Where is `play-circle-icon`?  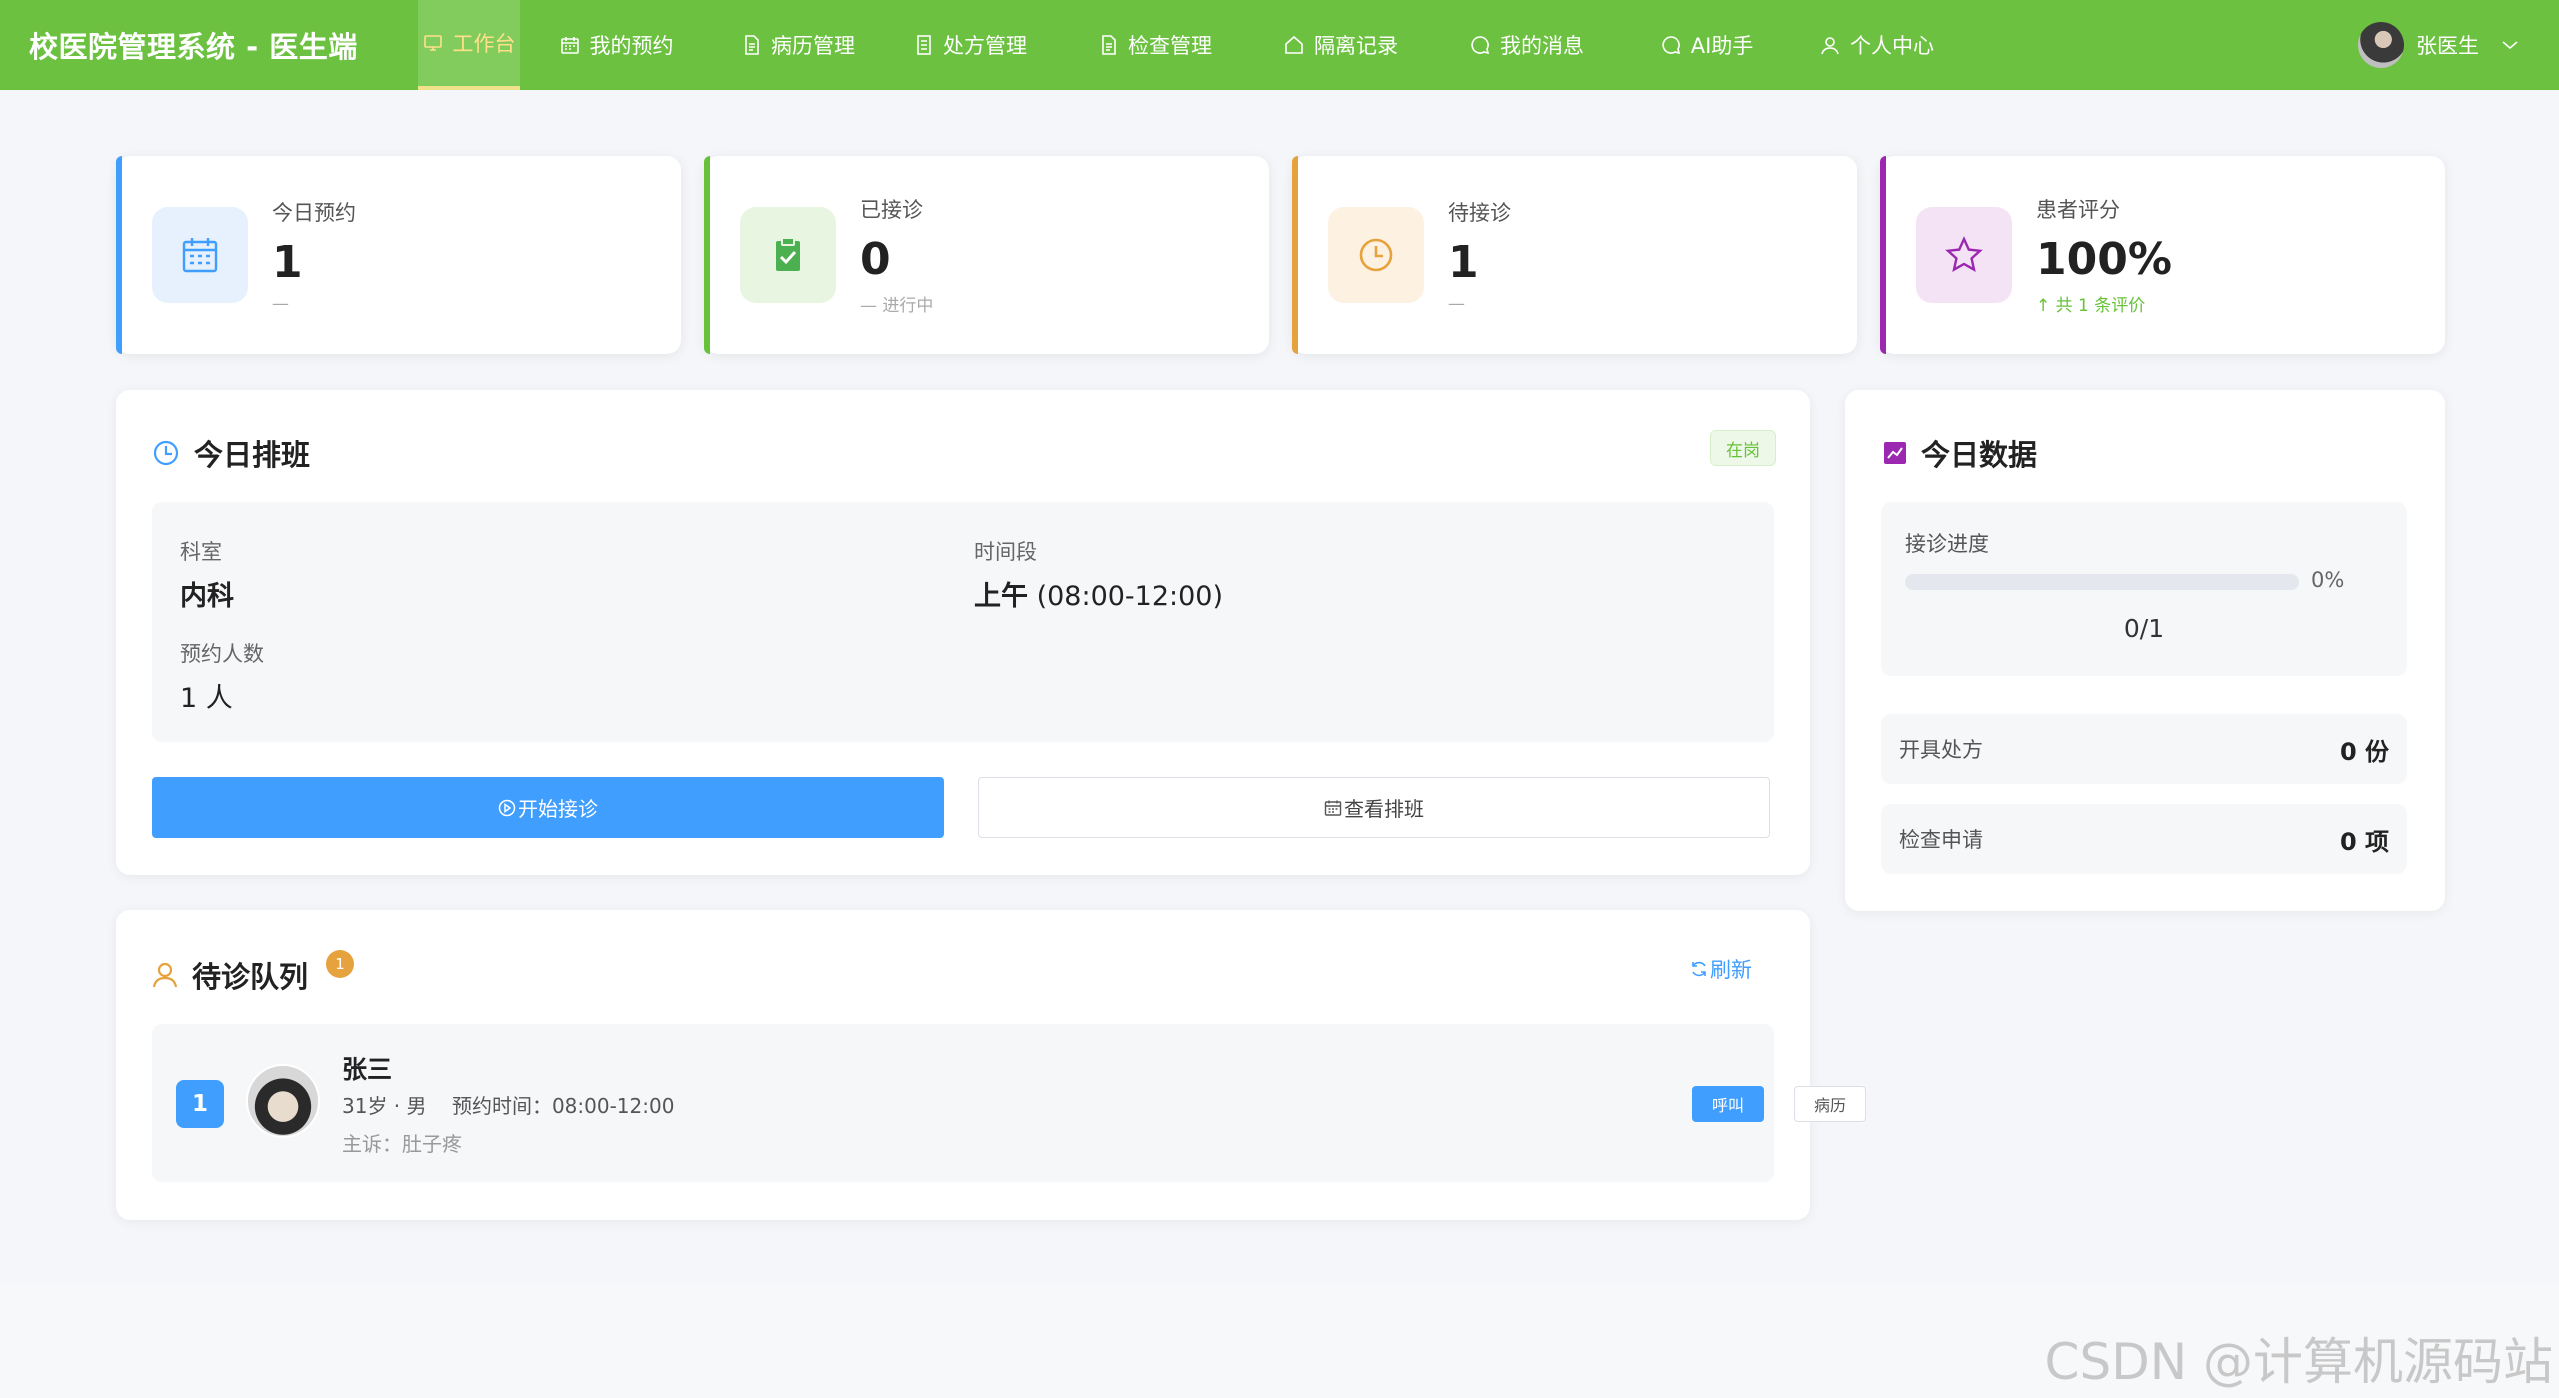
play-circle-icon is located at coordinates (507, 808).